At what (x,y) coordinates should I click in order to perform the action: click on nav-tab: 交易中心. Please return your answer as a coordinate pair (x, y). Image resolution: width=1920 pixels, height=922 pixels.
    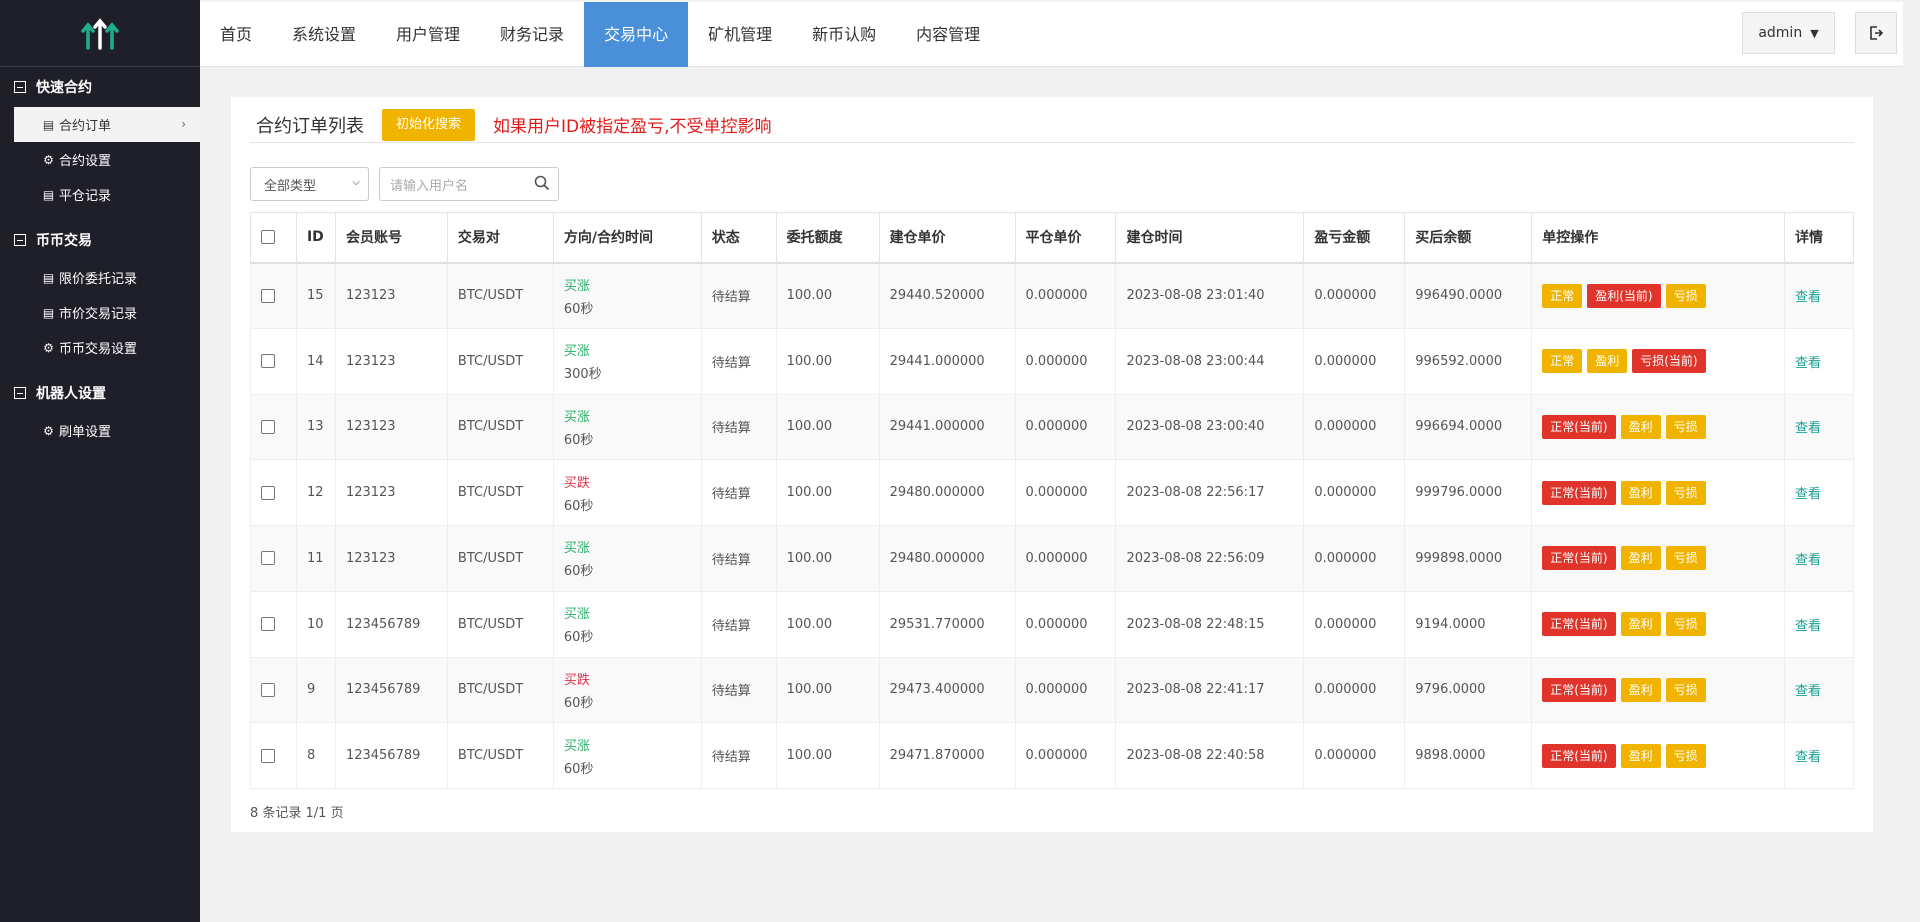
    Looking at the image, I should click on (636, 34).